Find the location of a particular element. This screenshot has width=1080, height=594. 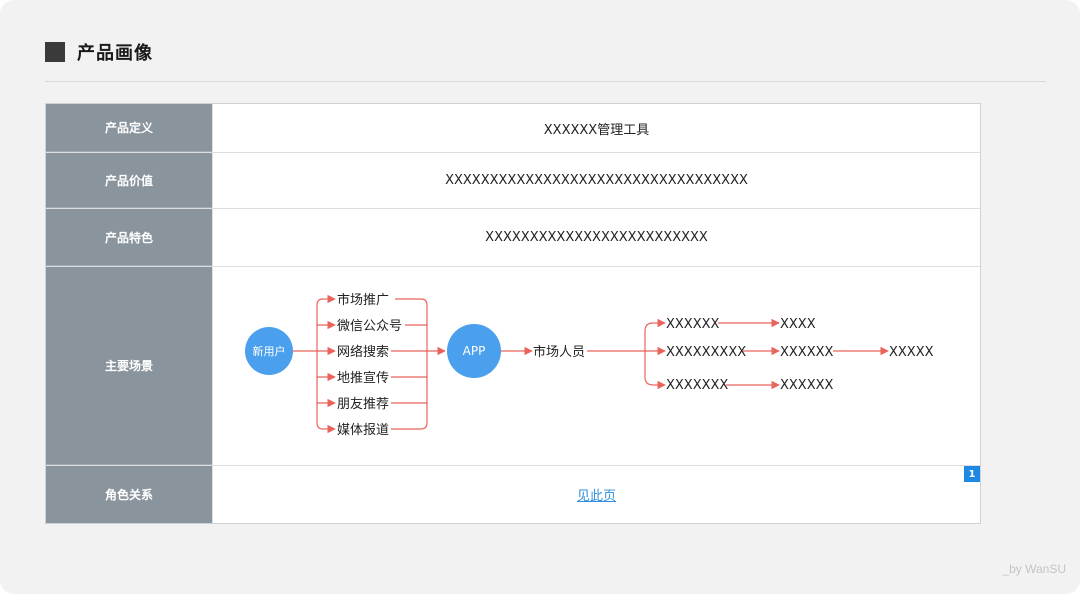

row-label: 主要场景 is located at coordinates (129, 366).